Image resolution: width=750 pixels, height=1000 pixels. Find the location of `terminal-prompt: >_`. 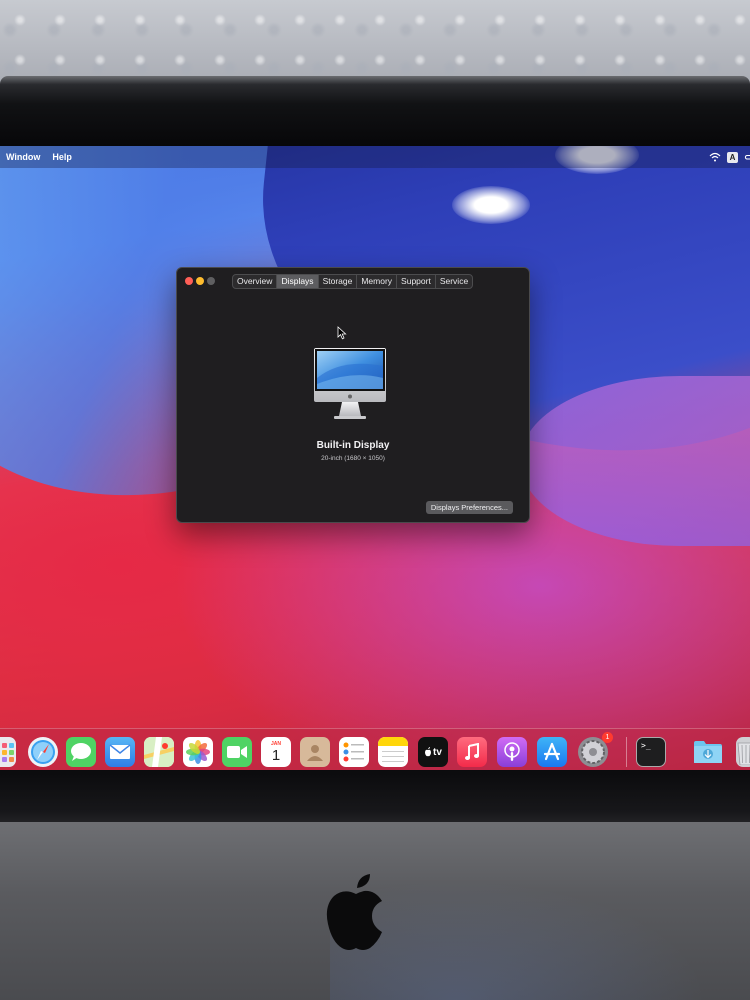

terminal-prompt: >_ is located at coordinates (646, 745).